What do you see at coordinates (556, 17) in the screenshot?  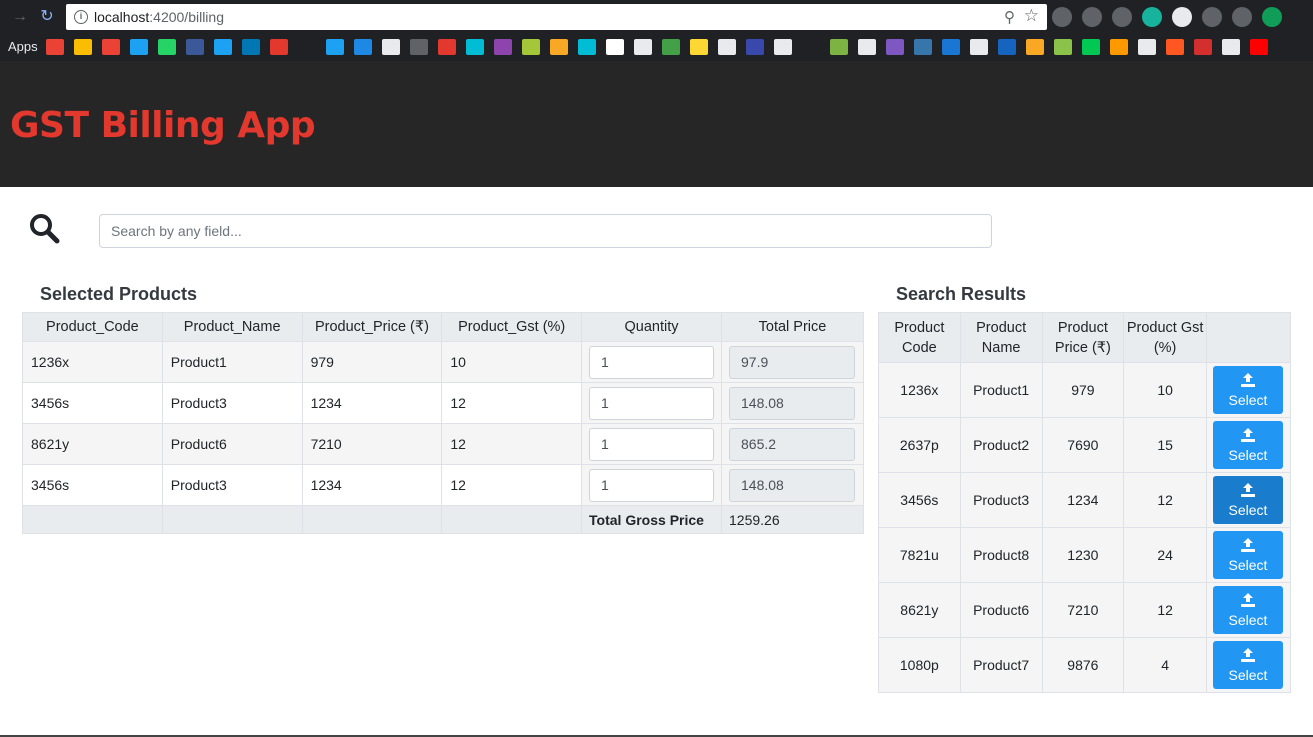 I see `address-bar: i localhost:4200/billing ⚲ ☆` at bounding box center [556, 17].